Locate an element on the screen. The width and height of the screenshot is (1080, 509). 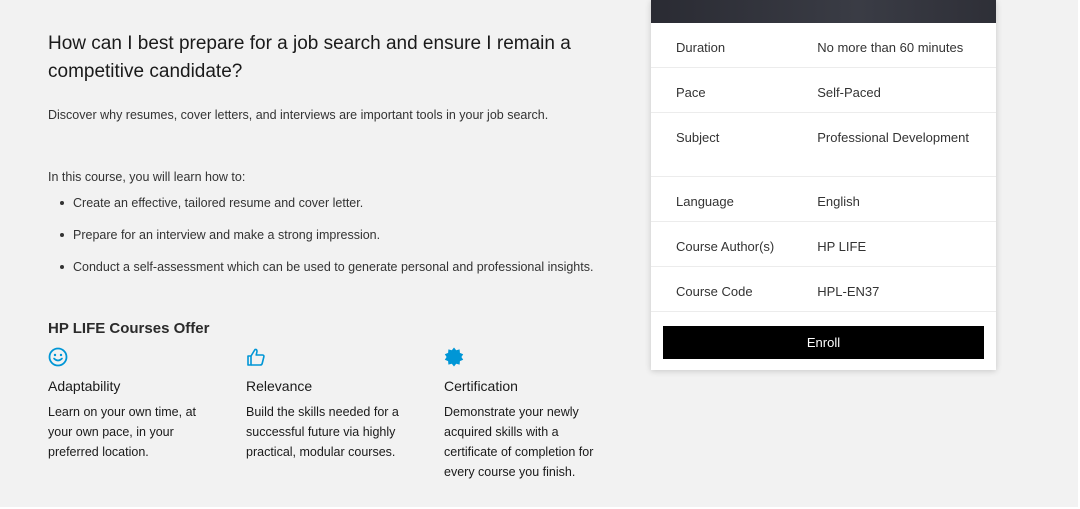
detail-value: HP LIFE is located at coordinates (842, 246).